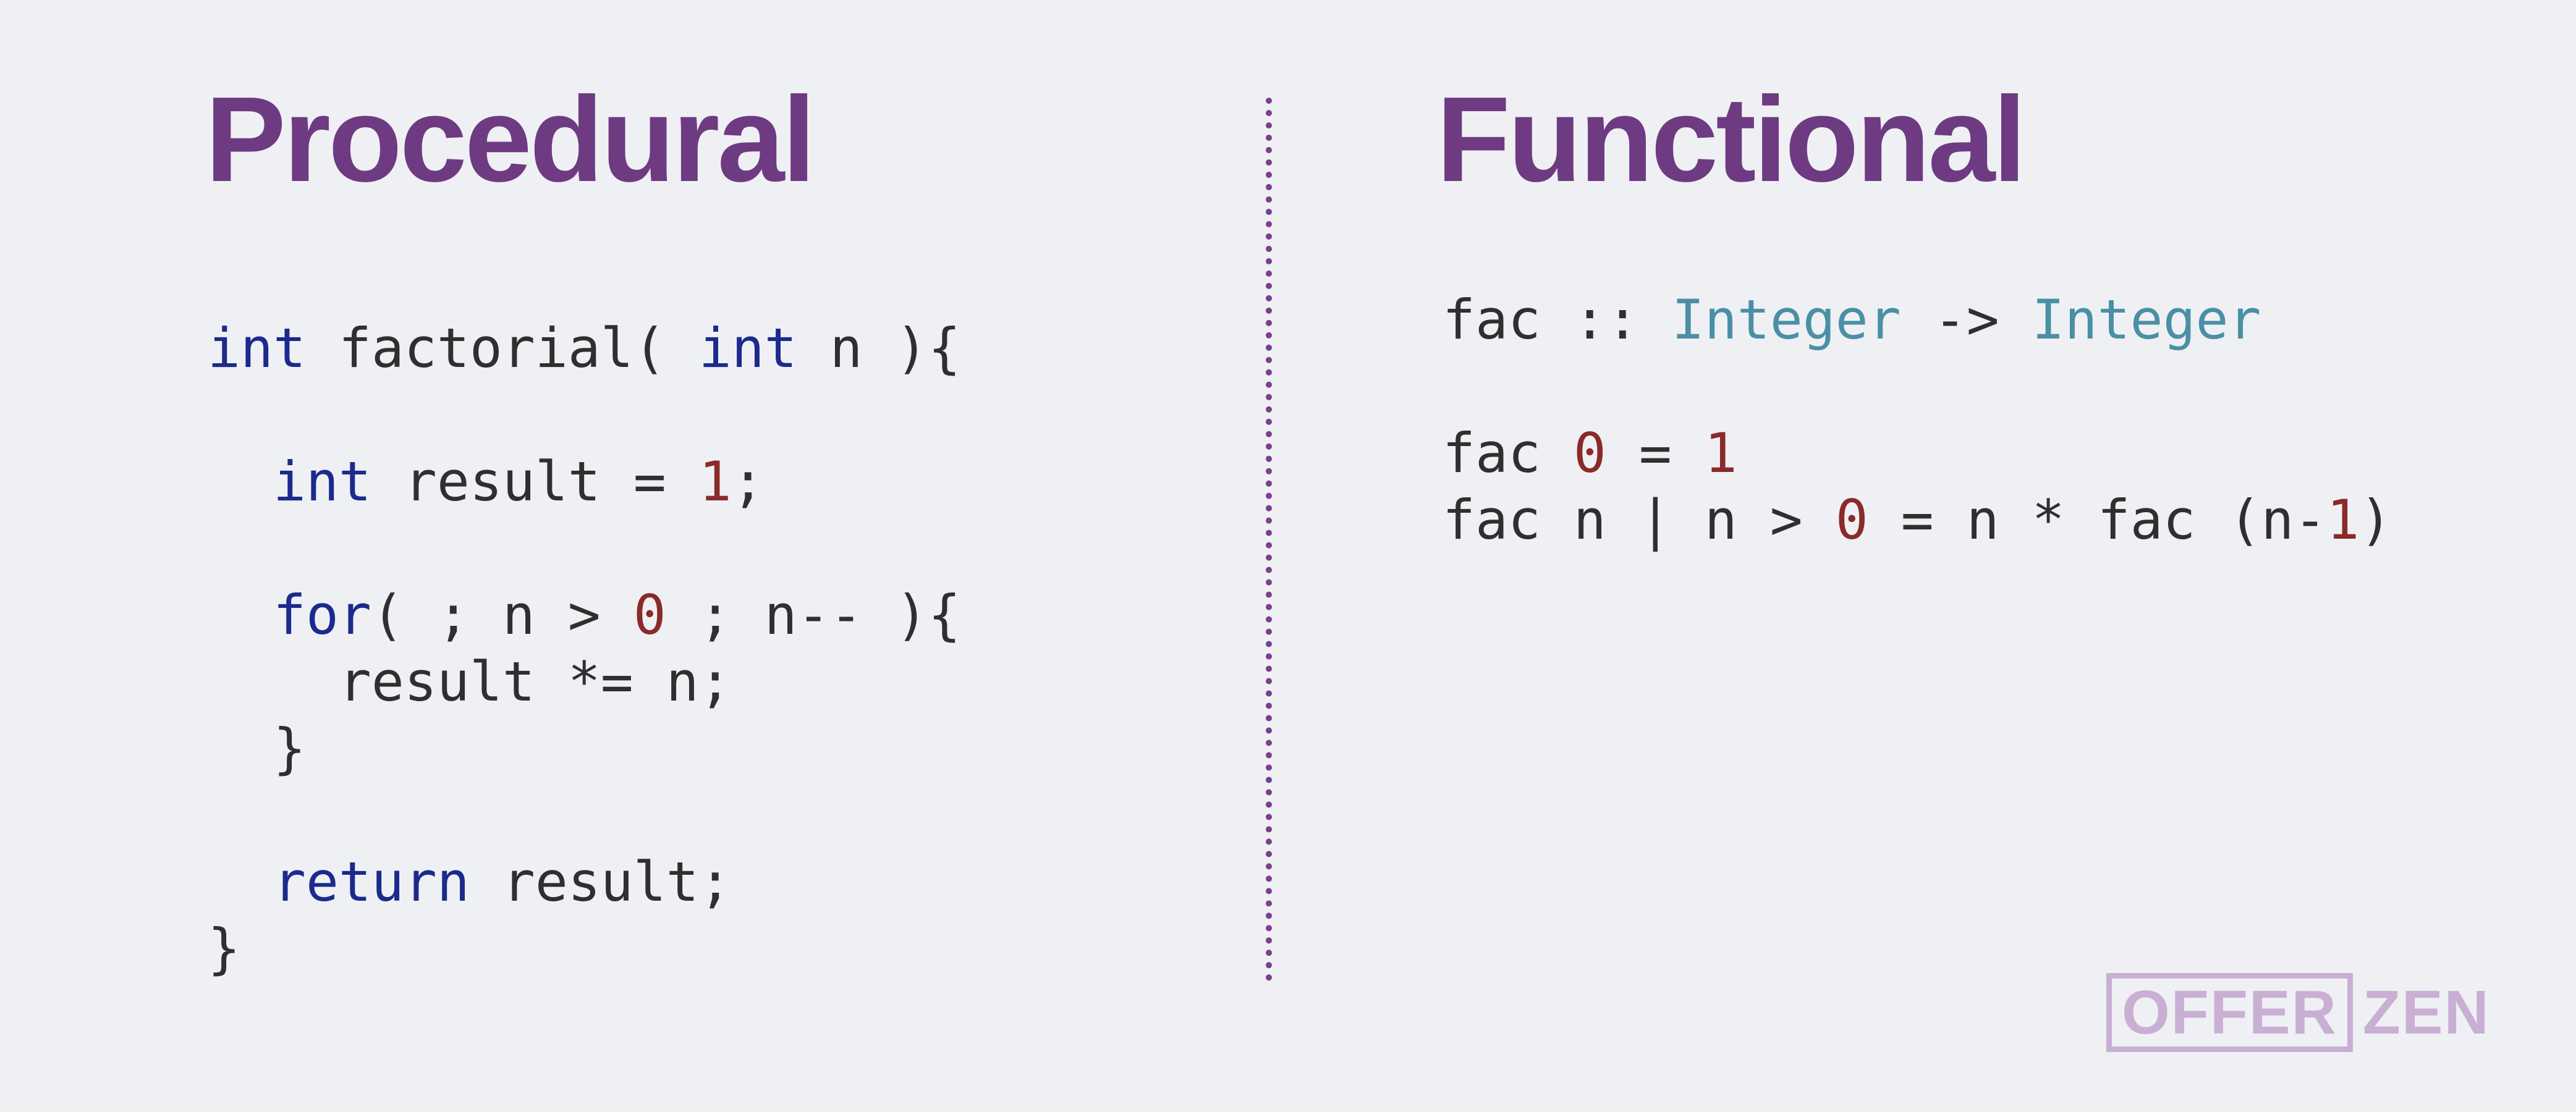 This screenshot has height=1112, width=2576. What do you see at coordinates (600, 882) in the screenshot?
I see `code-token: result;` at bounding box center [600, 882].